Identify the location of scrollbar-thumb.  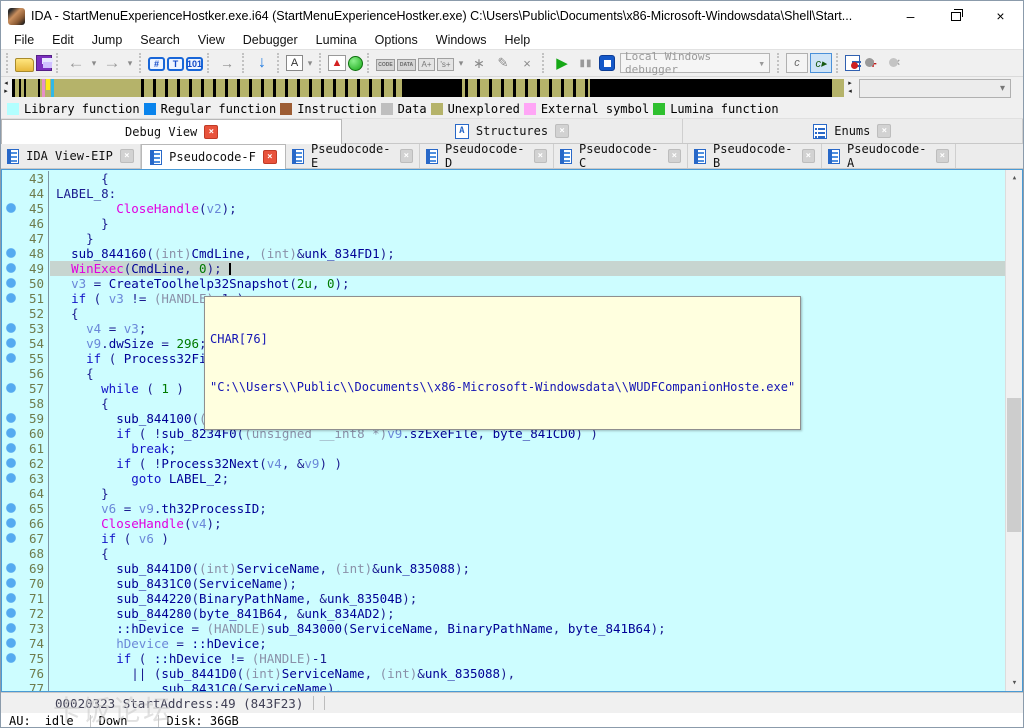
(1014, 465).